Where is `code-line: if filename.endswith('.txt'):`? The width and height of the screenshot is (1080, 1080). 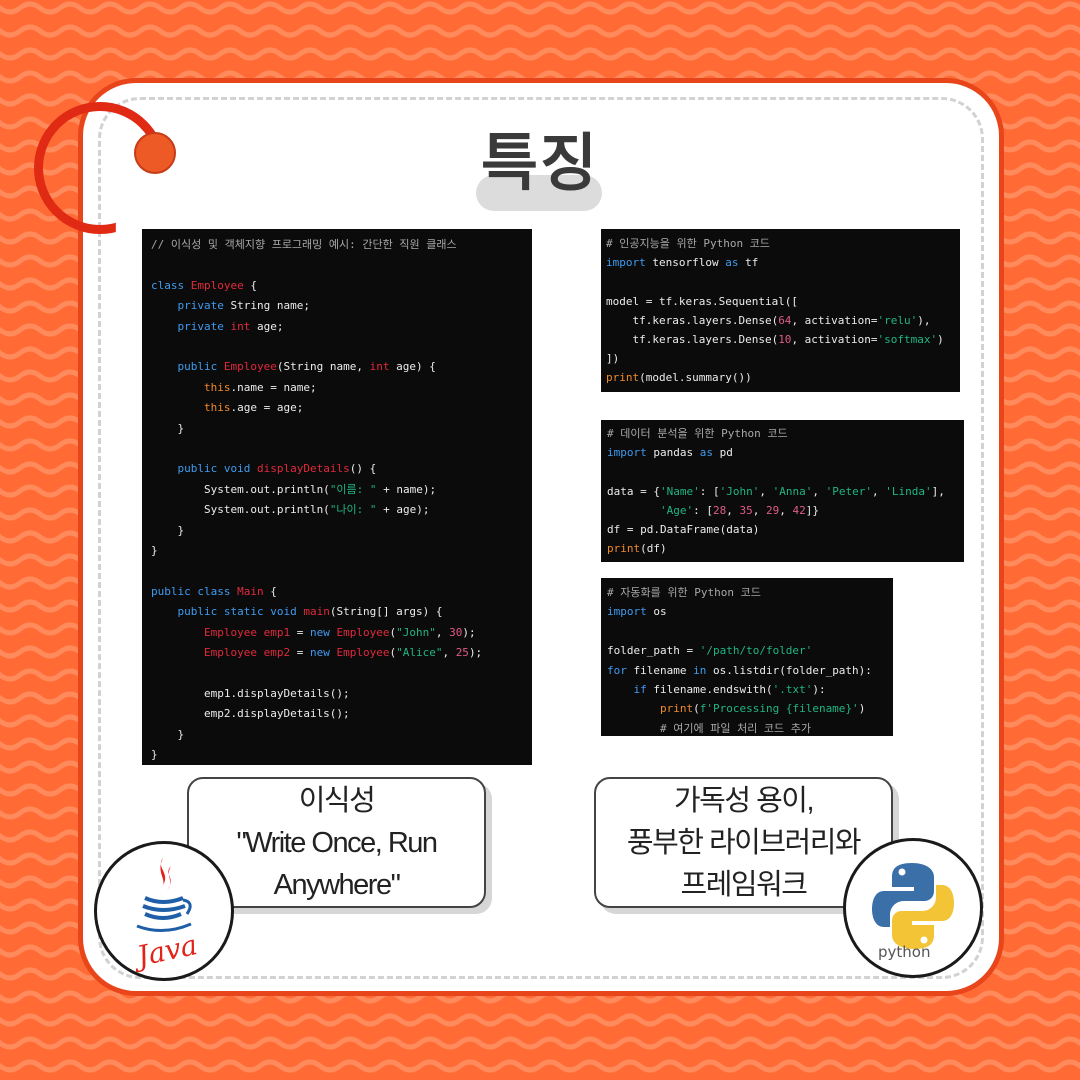 code-line: if filename.endswith('.txt'): is located at coordinates (750, 689).